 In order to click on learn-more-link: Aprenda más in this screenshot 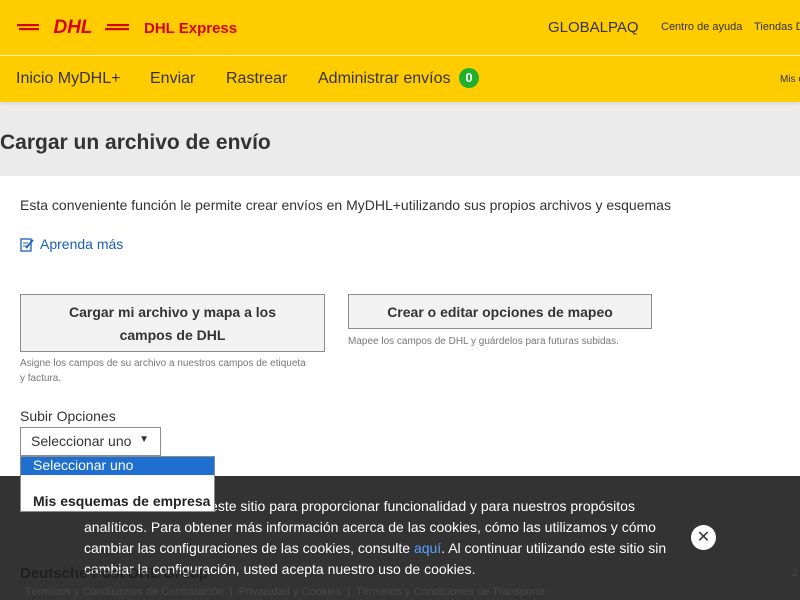, I will do `click(71, 244)`.